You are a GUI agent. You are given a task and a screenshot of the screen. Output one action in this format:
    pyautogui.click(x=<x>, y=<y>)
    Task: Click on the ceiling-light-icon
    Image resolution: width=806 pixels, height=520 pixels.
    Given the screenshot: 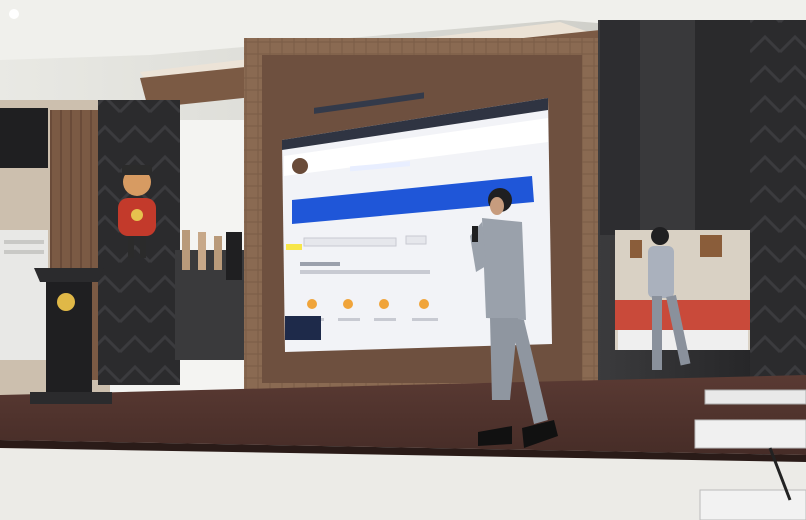 What is the action you would take?
    pyautogui.click(x=14, y=14)
    